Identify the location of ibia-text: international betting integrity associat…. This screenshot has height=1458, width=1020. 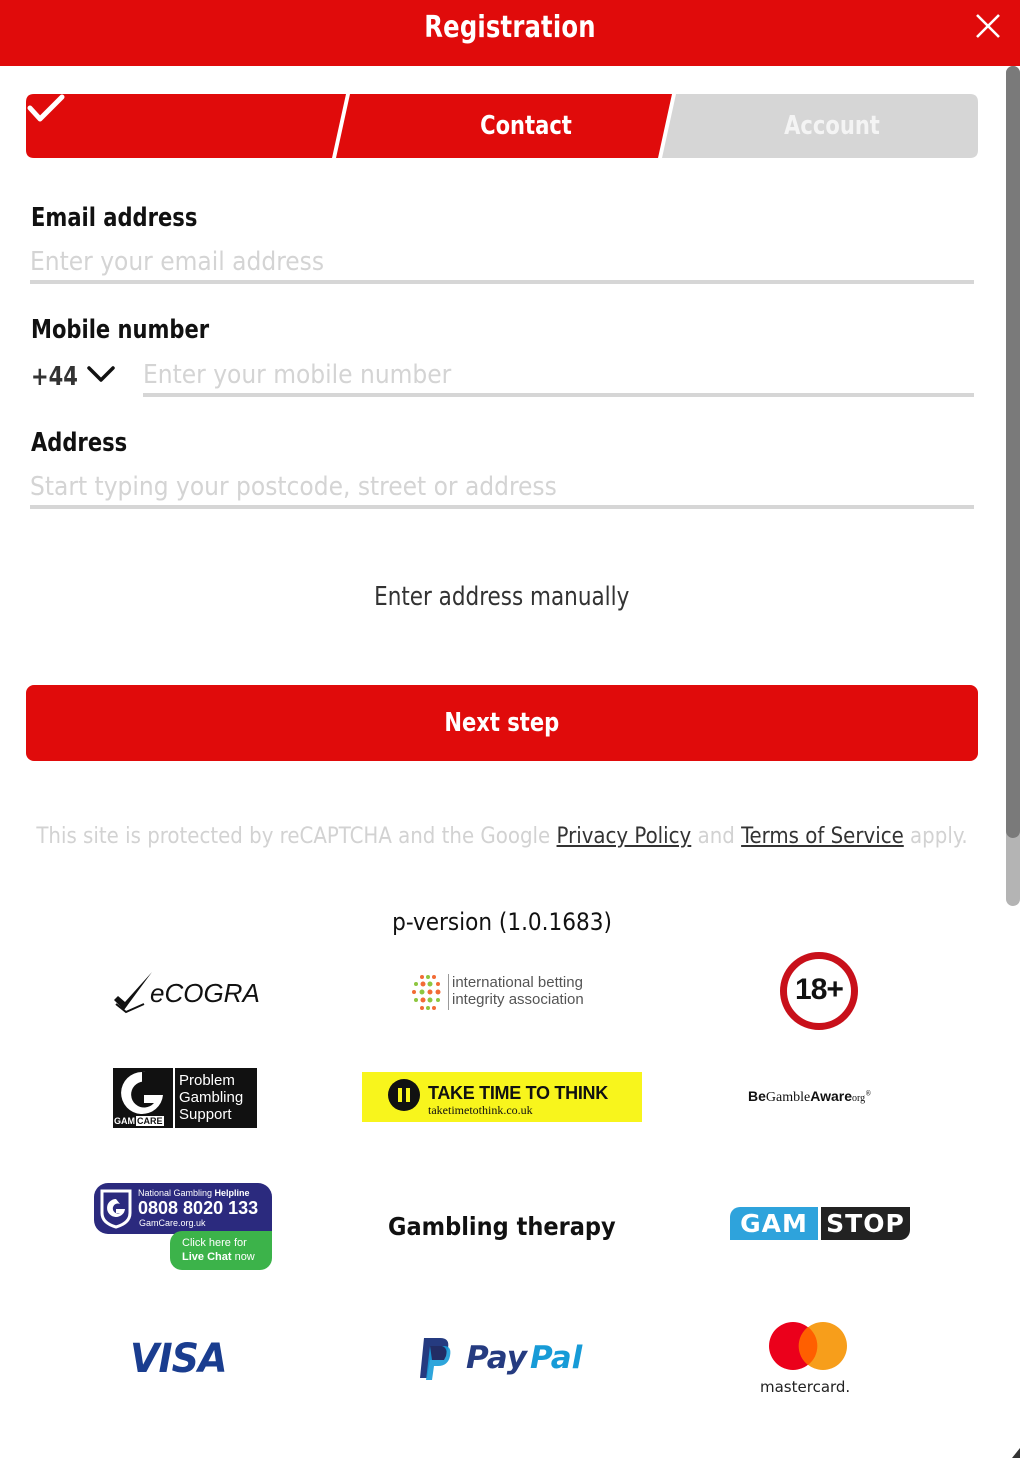
(518, 991).